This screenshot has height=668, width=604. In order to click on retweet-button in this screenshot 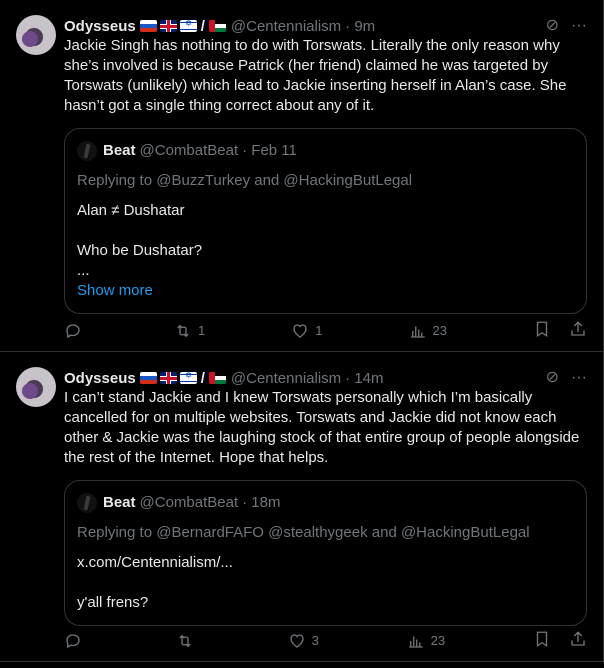, I will do `click(188, 641)`.